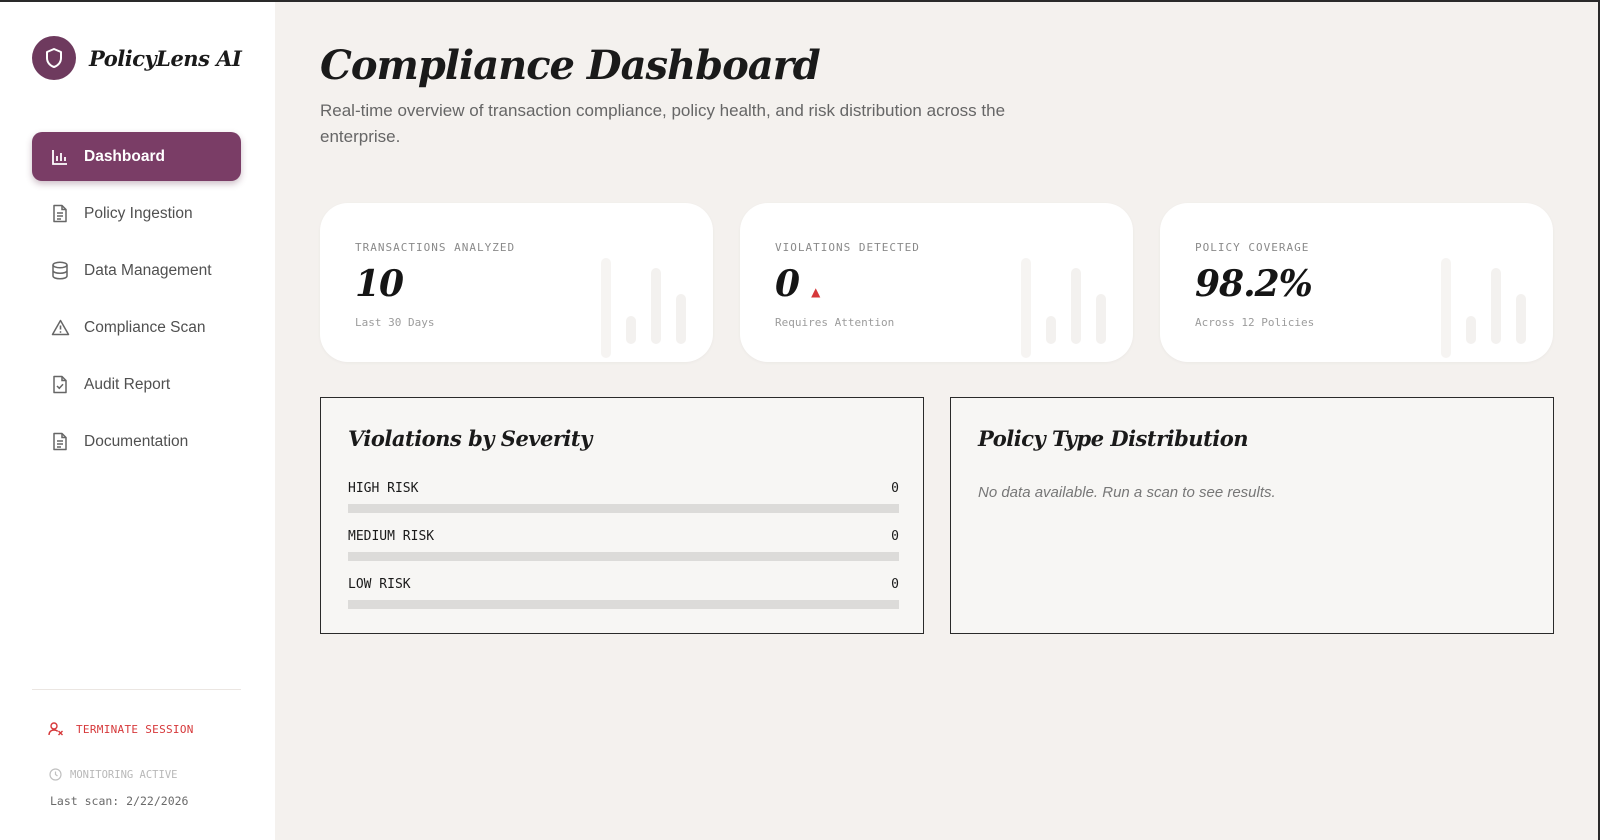 This screenshot has width=1600, height=840. I want to click on database-icon, so click(60, 271).